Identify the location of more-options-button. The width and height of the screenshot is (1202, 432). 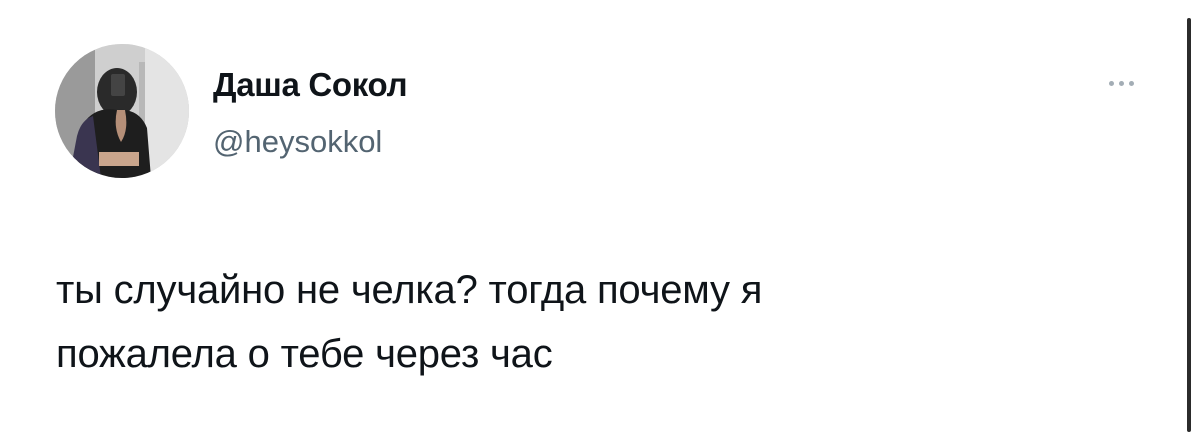
(1121, 83).